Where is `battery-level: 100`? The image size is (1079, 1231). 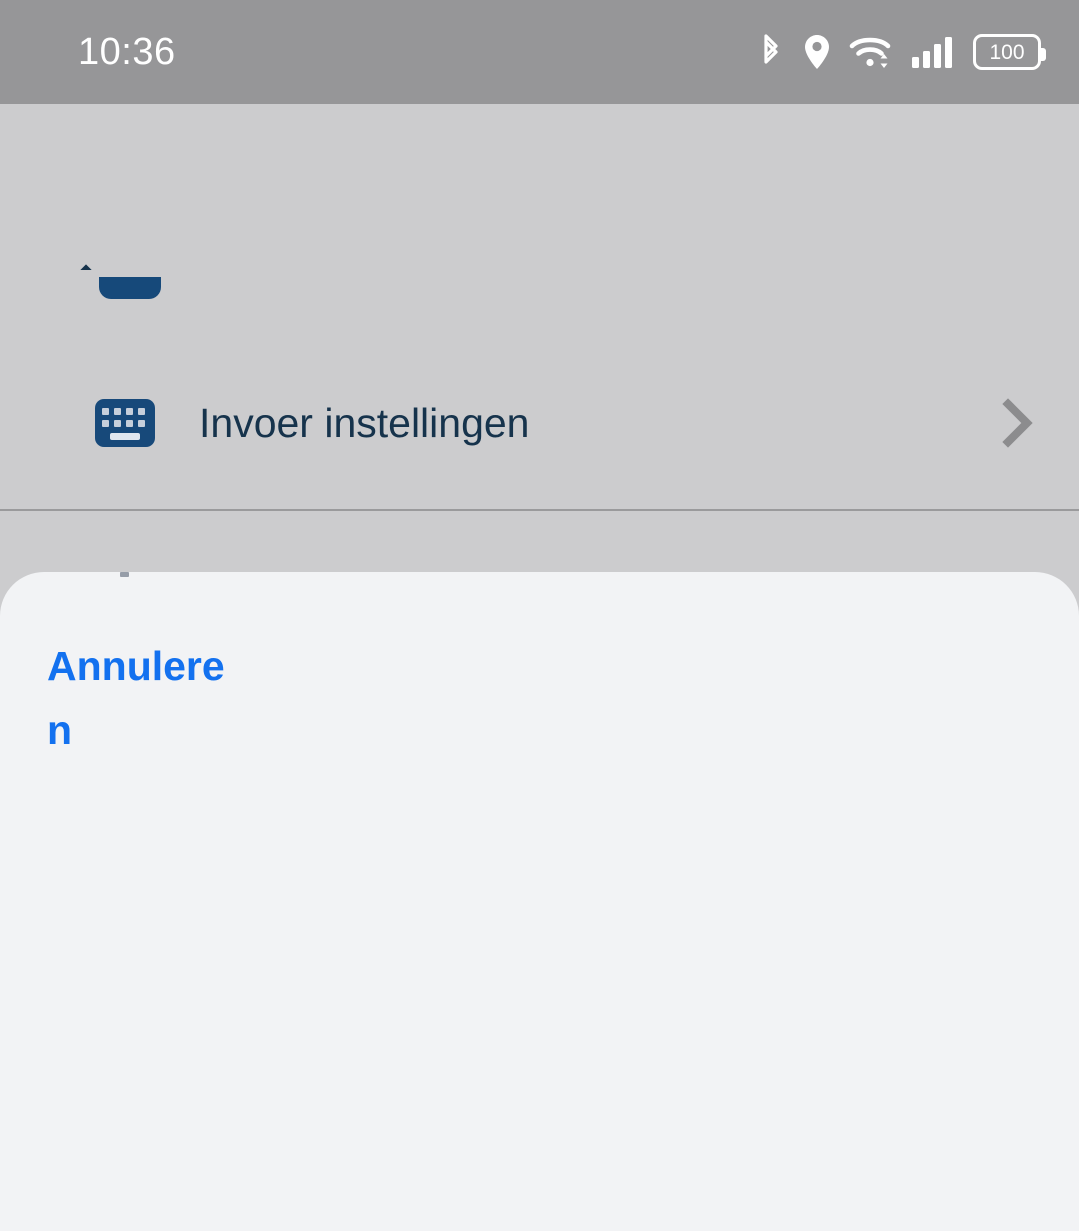
battery-level: 100 is located at coordinates (1007, 52).